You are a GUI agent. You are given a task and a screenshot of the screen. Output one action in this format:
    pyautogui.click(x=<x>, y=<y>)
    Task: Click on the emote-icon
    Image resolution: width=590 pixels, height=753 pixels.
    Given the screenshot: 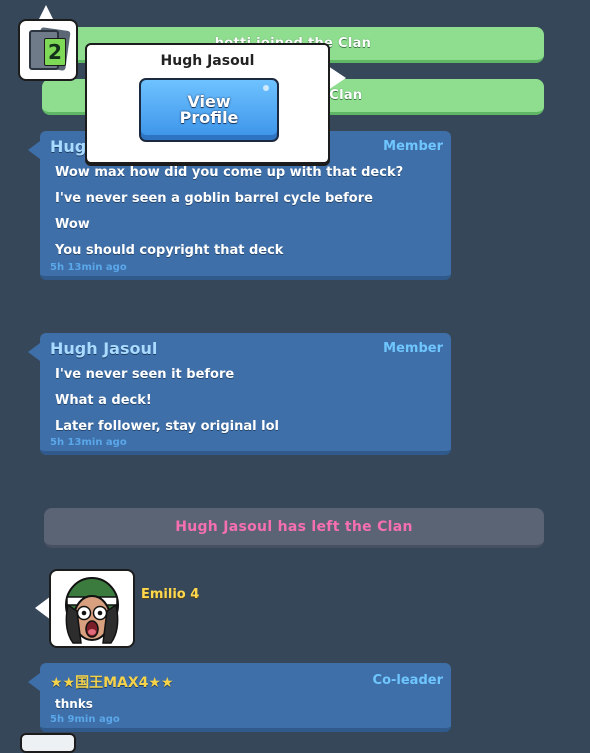 What is the action you would take?
    pyautogui.click(x=92, y=610)
    